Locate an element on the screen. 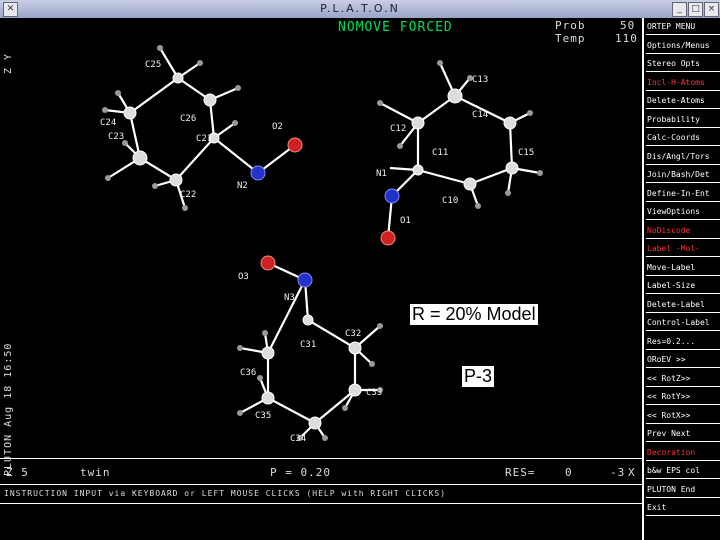  window-title: P.L.A.T.O.N is located at coordinates (360, 8).